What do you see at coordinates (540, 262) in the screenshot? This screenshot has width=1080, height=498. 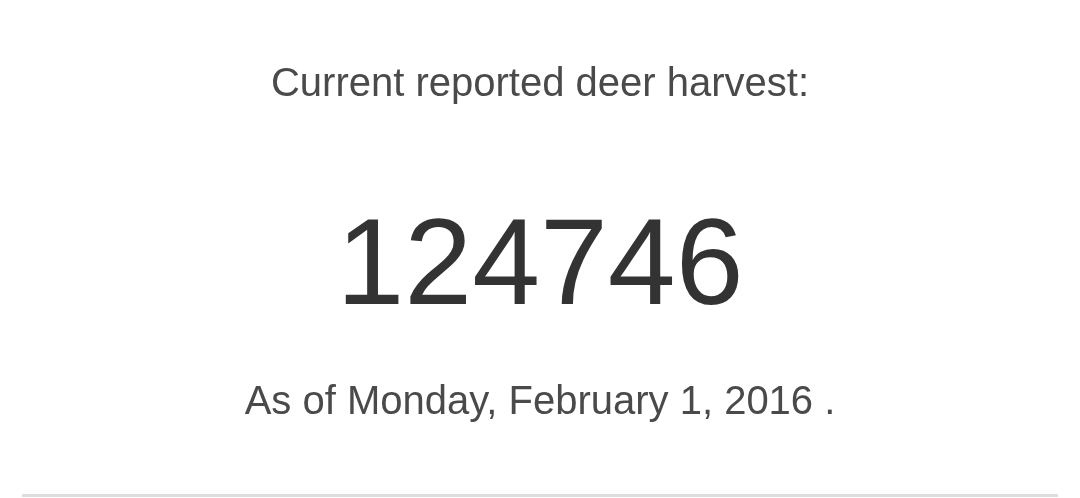 I see `harvest-count: 124746` at bounding box center [540, 262].